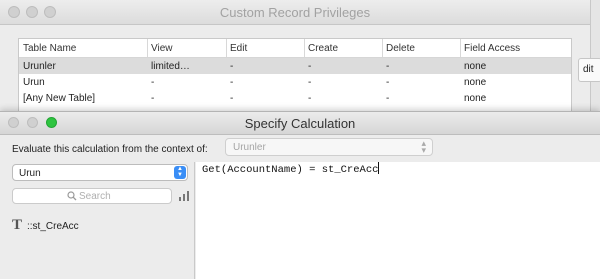 The height and width of the screenshot is (279, 600). Describe the element at coordinates (72, 196) in the screenshot. I see `search-icon` at that location.